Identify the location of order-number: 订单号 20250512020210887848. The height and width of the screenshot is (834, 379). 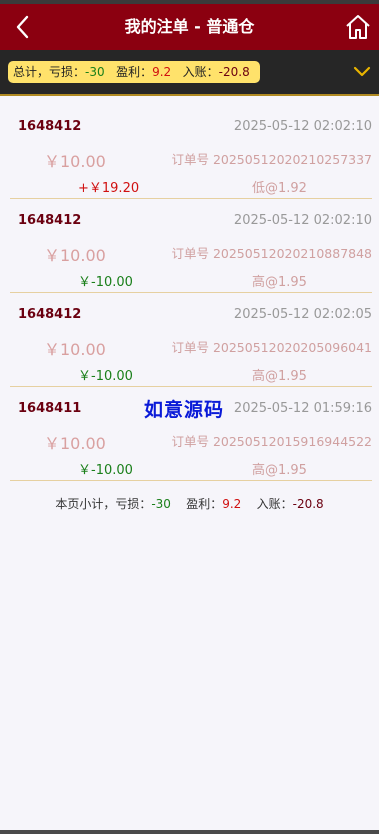
(271, 253).